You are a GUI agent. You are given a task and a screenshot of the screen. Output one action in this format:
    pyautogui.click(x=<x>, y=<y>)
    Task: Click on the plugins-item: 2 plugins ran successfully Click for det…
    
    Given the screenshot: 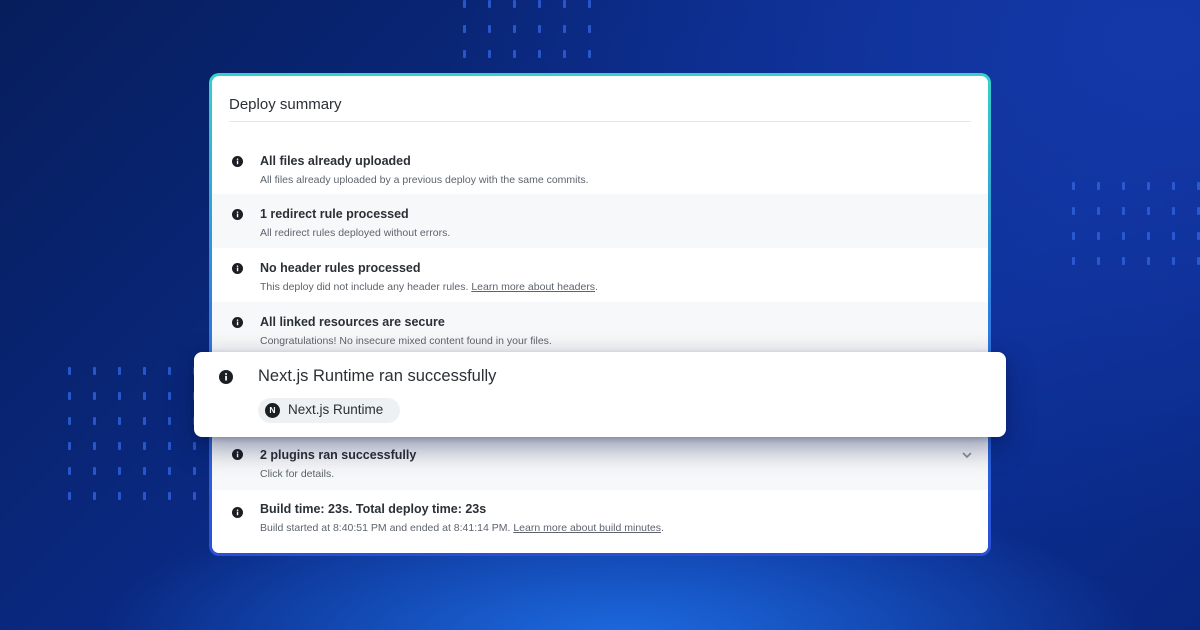 What is the action you would take?
    pyautogui.click(x=600, y=463)
    